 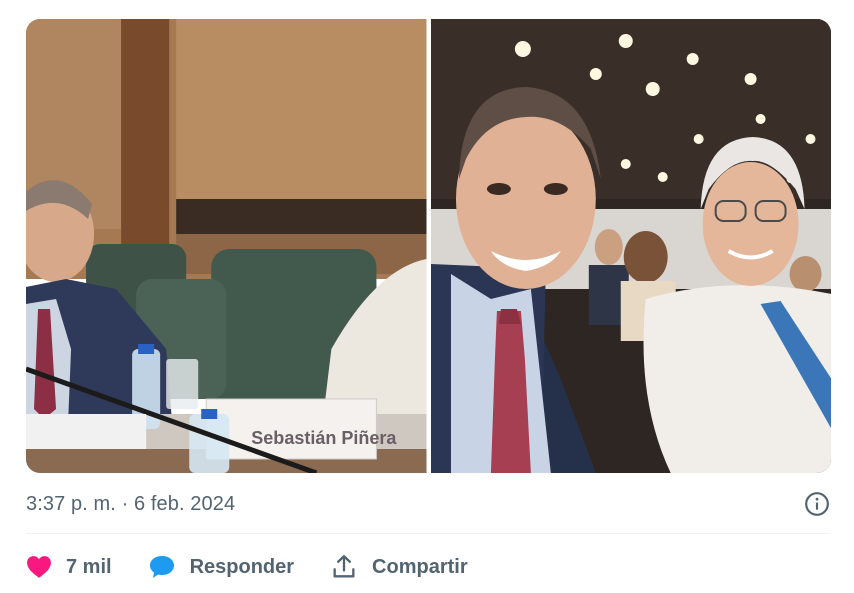 I want to click on reply-button: Responder, so click(x=221, y=567).